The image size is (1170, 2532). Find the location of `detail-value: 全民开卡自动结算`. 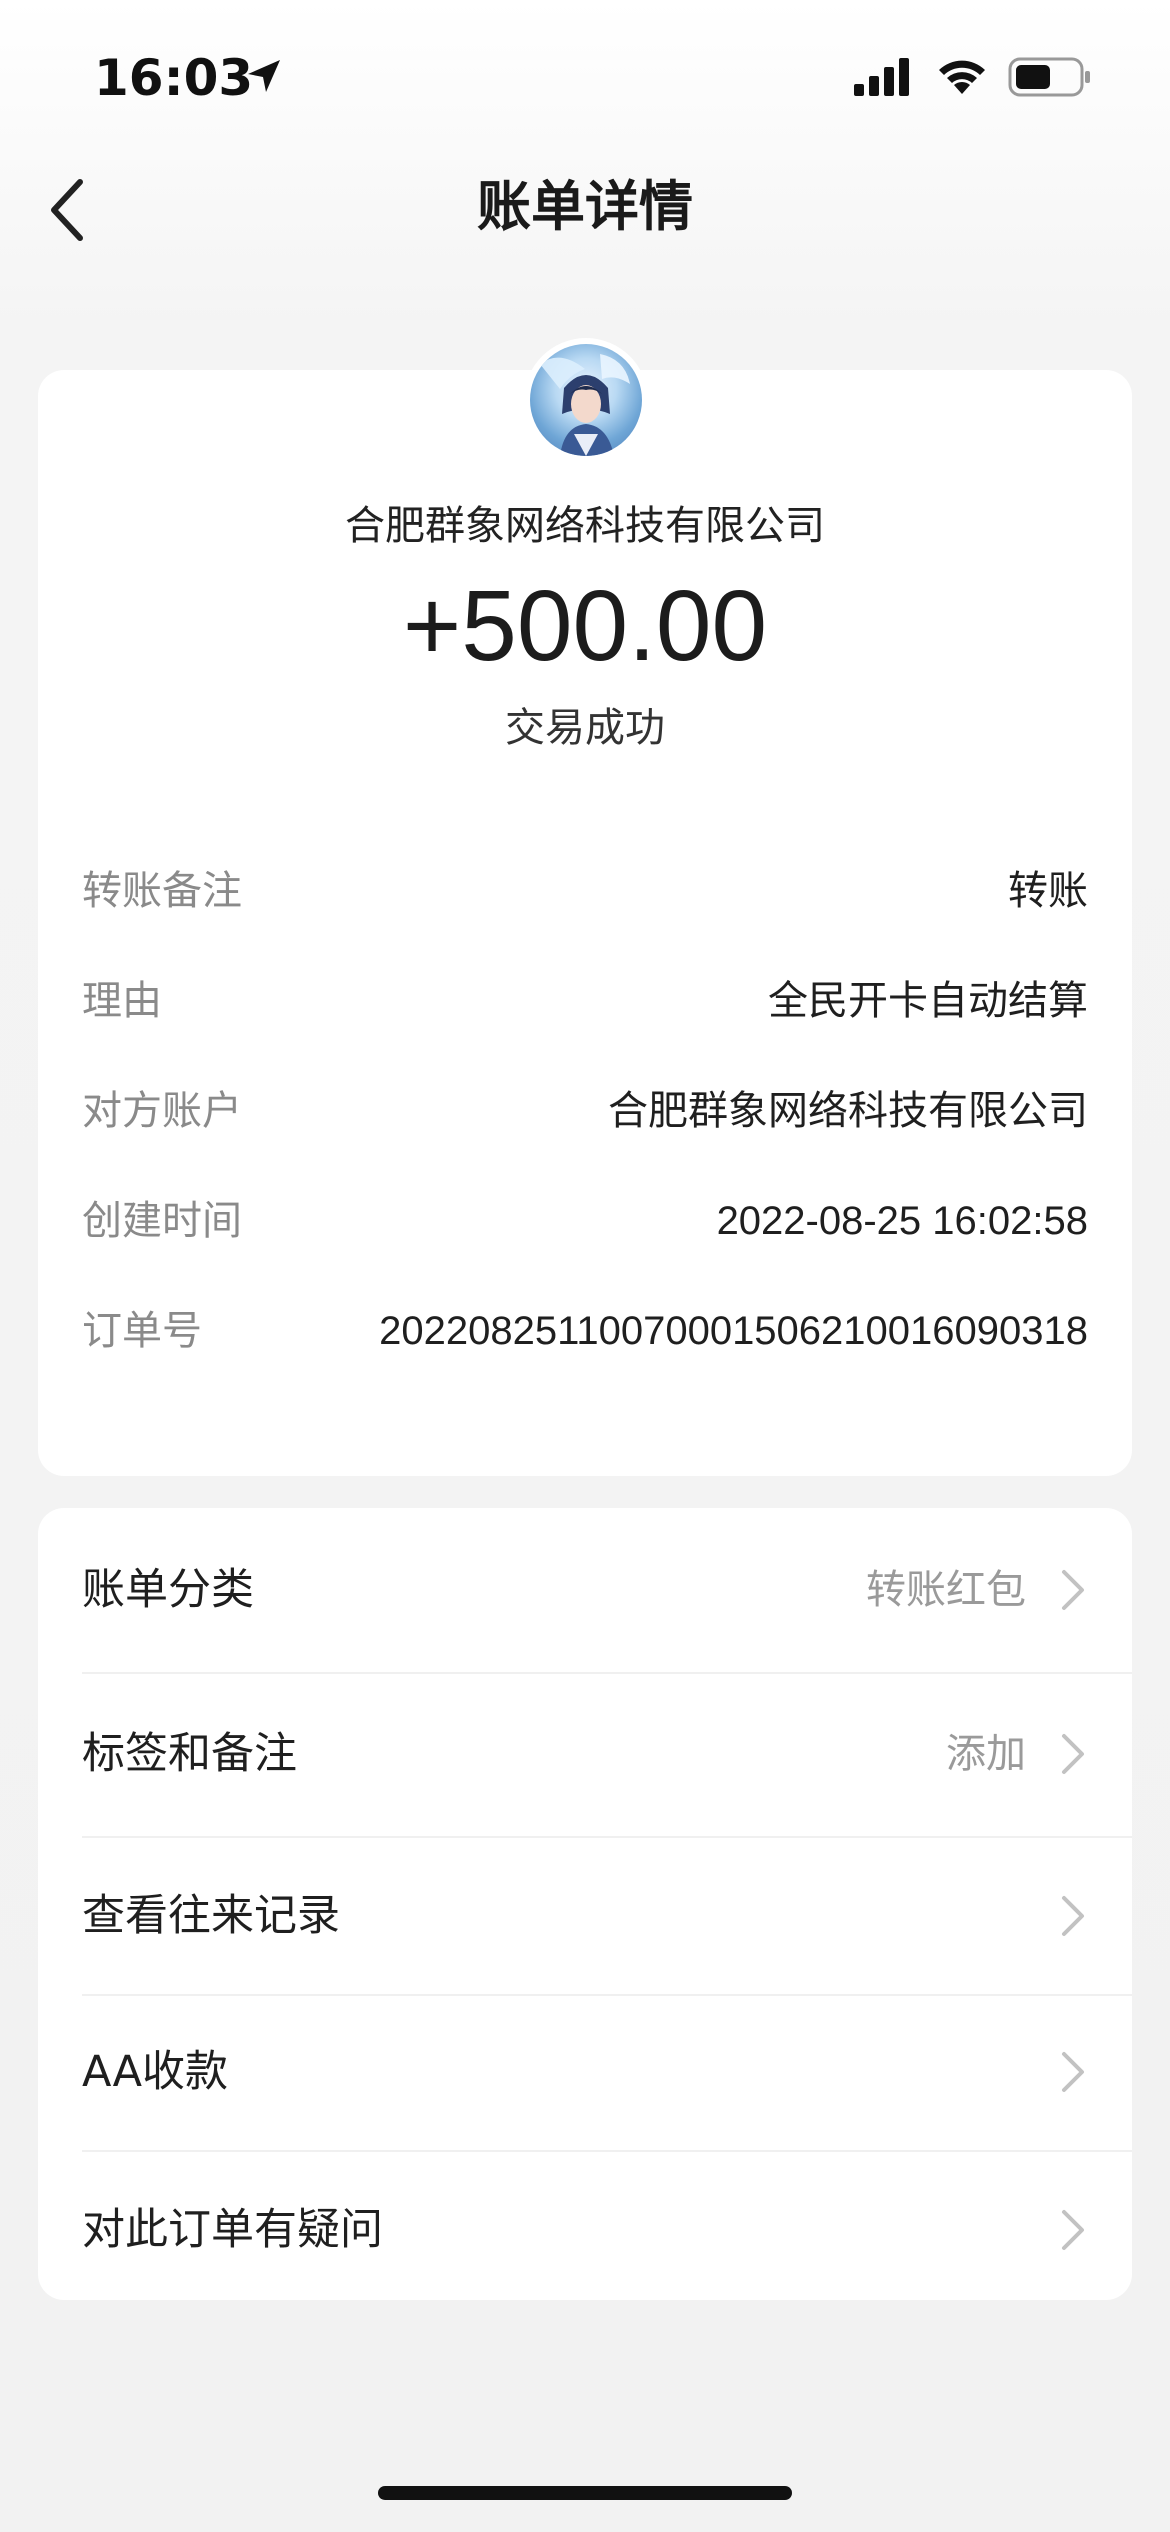

detail-value: 全民开卡自动结算 is located at coordinates (928, 1001).